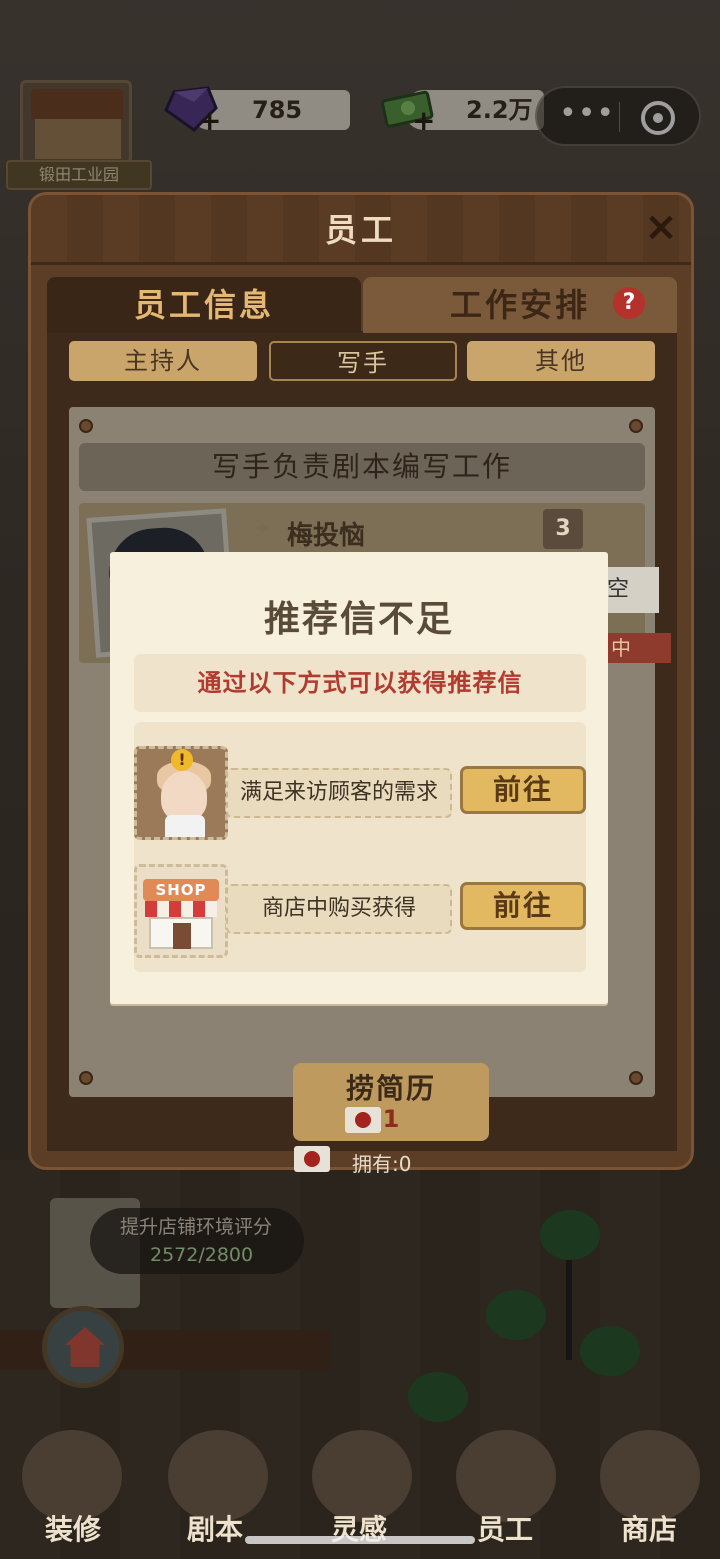 The height and width of the screenshot is (1559, 720). Describe the element at coordinates (391, 1119) in the screenshot. I see `fetch-resume-cost: 1` at that location.